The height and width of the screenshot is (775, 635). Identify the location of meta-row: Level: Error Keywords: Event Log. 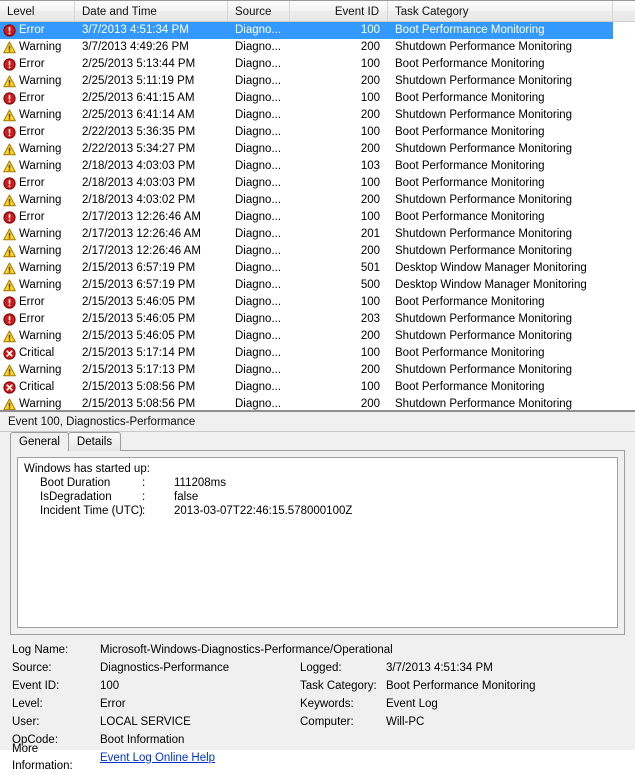
(323, 704).